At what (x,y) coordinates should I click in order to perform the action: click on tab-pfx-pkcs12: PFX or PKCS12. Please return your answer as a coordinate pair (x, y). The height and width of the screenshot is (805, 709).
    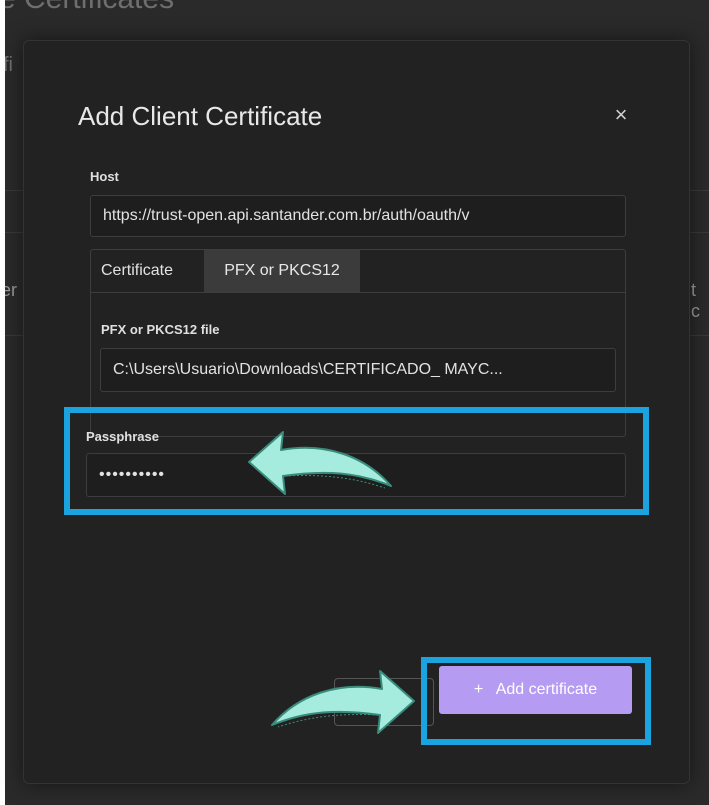
    Looking at the image, I should click on (282, 271).